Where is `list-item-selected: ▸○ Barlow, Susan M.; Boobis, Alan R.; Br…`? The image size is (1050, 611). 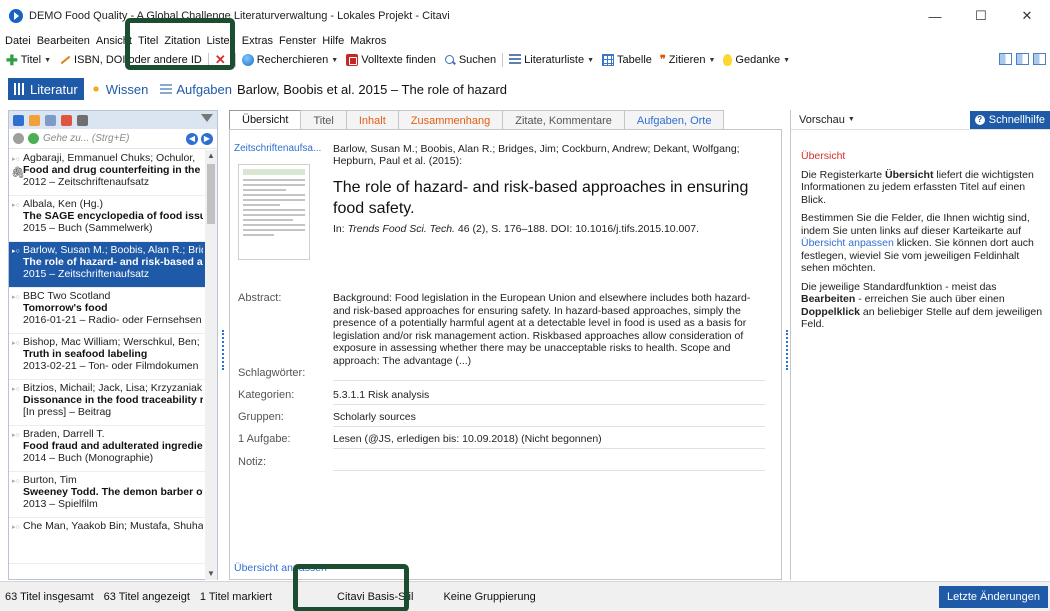
list-item-selected: ▸○ Barlow, Susan M.; Boobis, Alan R.; Br… is located at coordinates (108, 265).